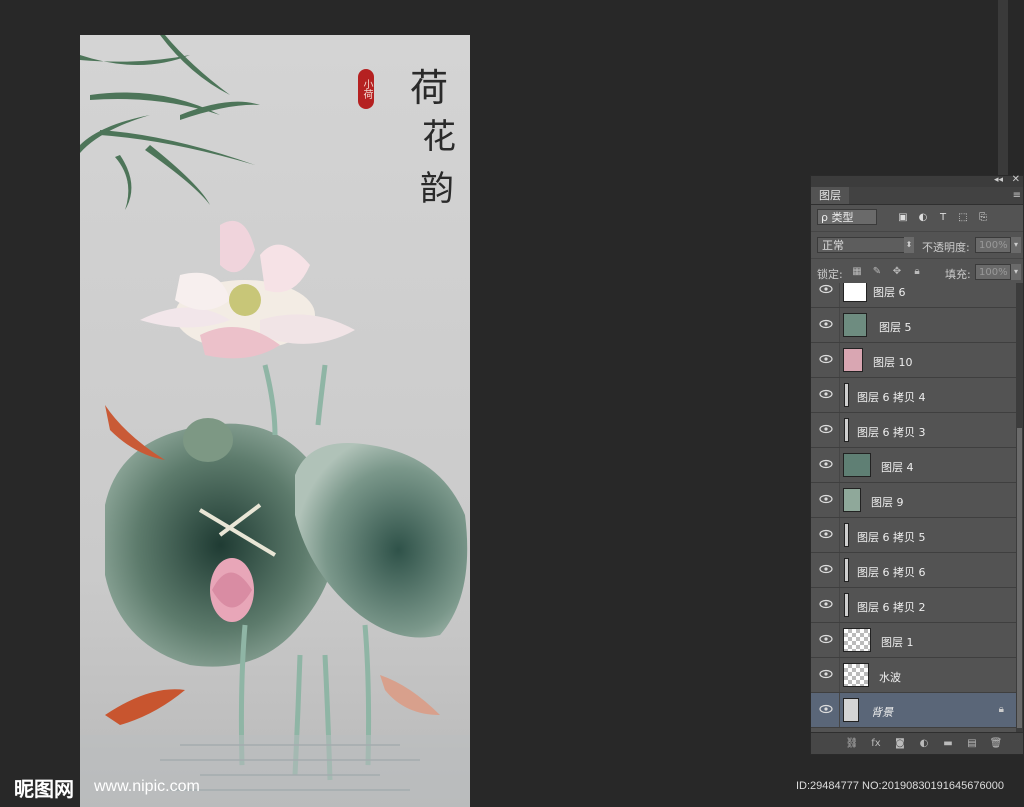 This screenshot has width=1024, height=807. I want to click on layer-row: 图层 10, so click(913, 360).